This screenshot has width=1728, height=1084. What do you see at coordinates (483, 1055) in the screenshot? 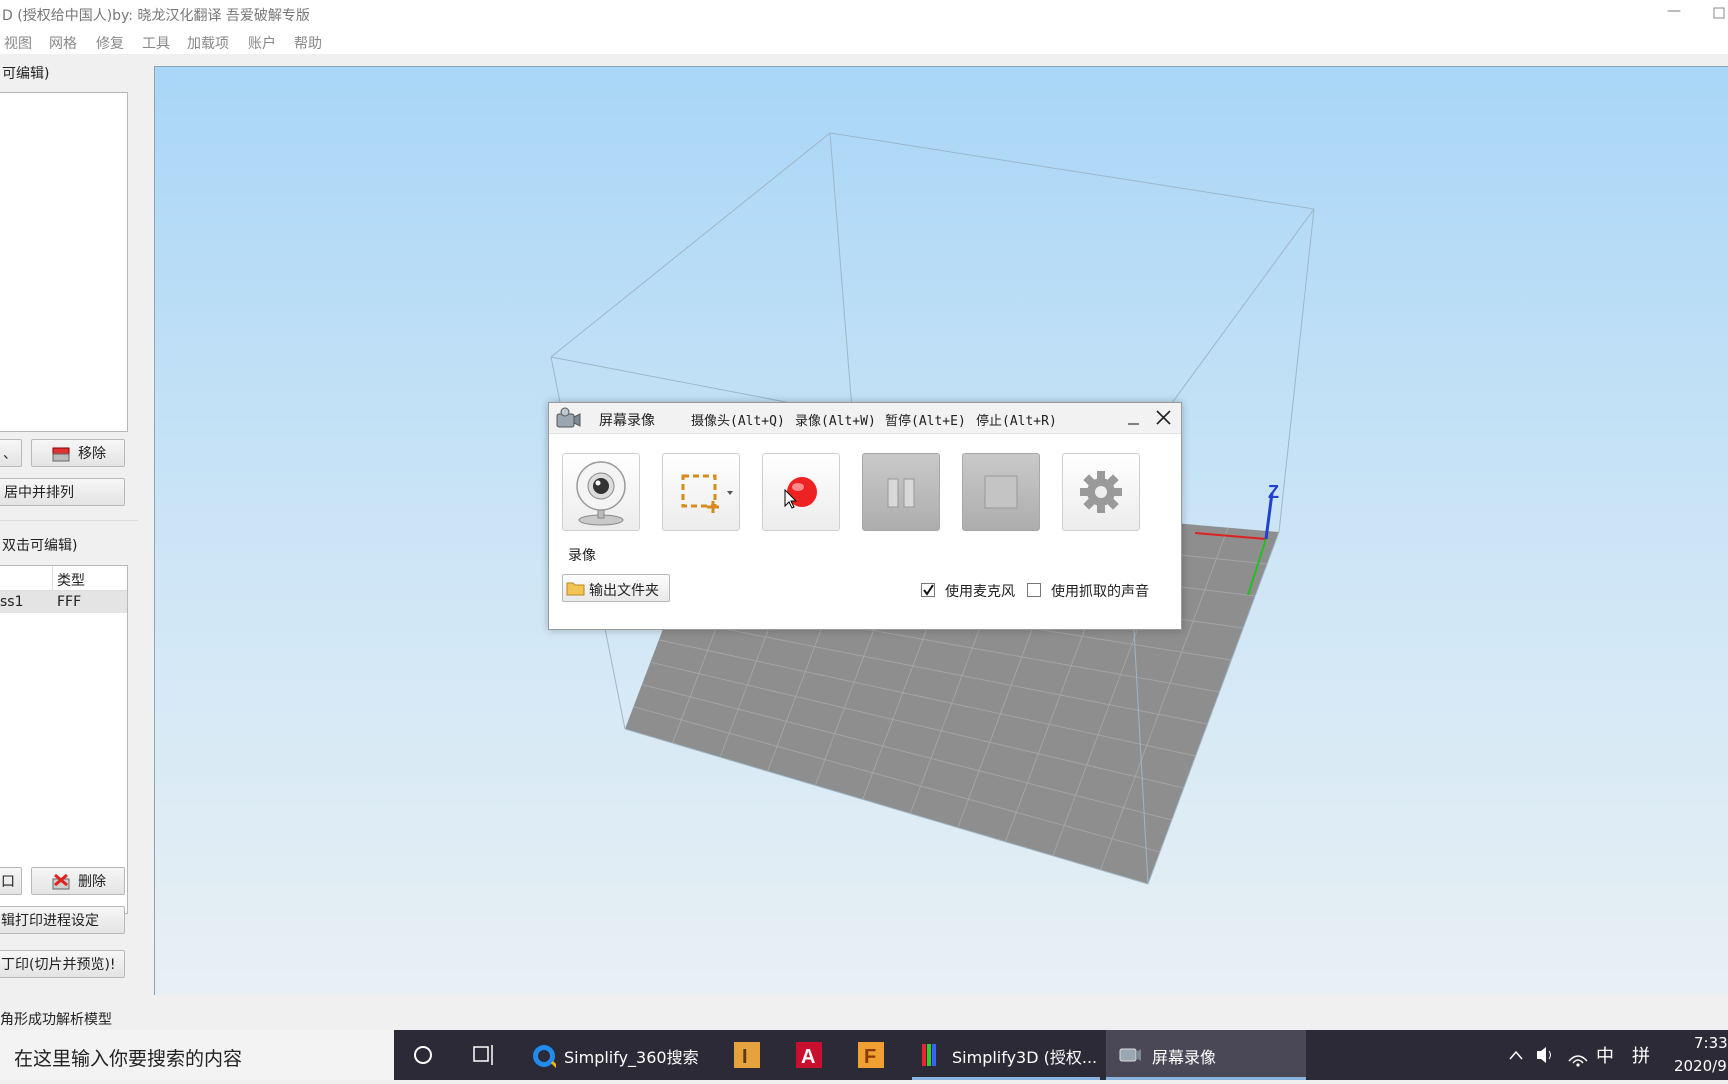
I see `task-view-icon` at bounding box center [483, 1055].